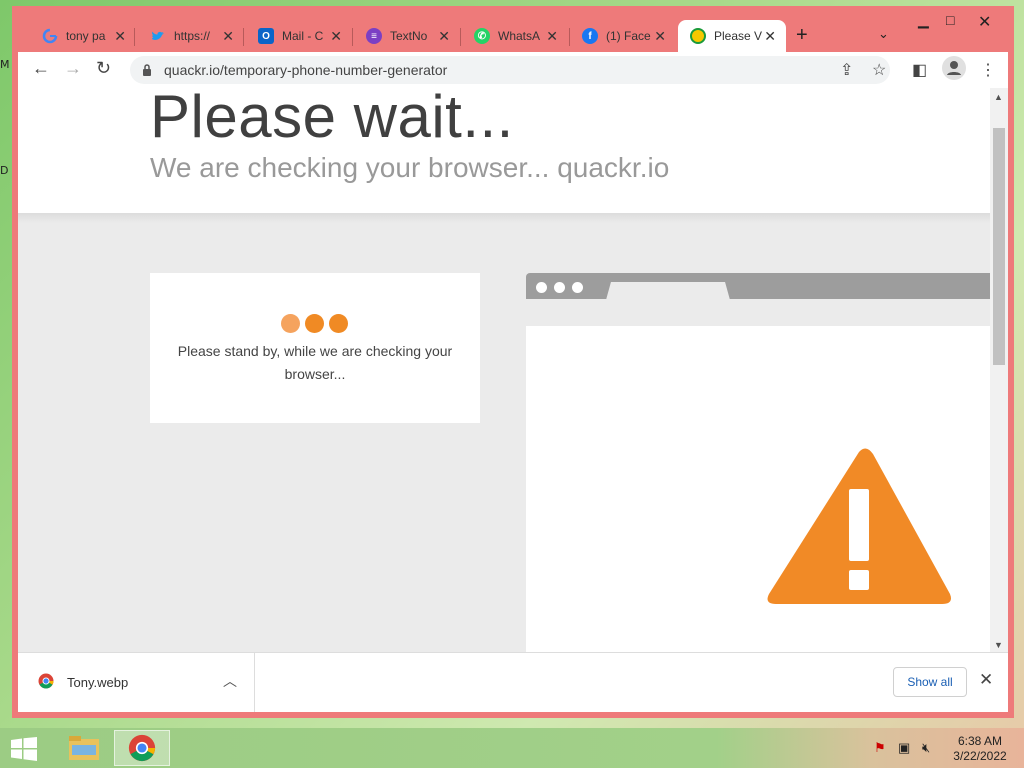  I want to click on google-icon, so click(50, 36).